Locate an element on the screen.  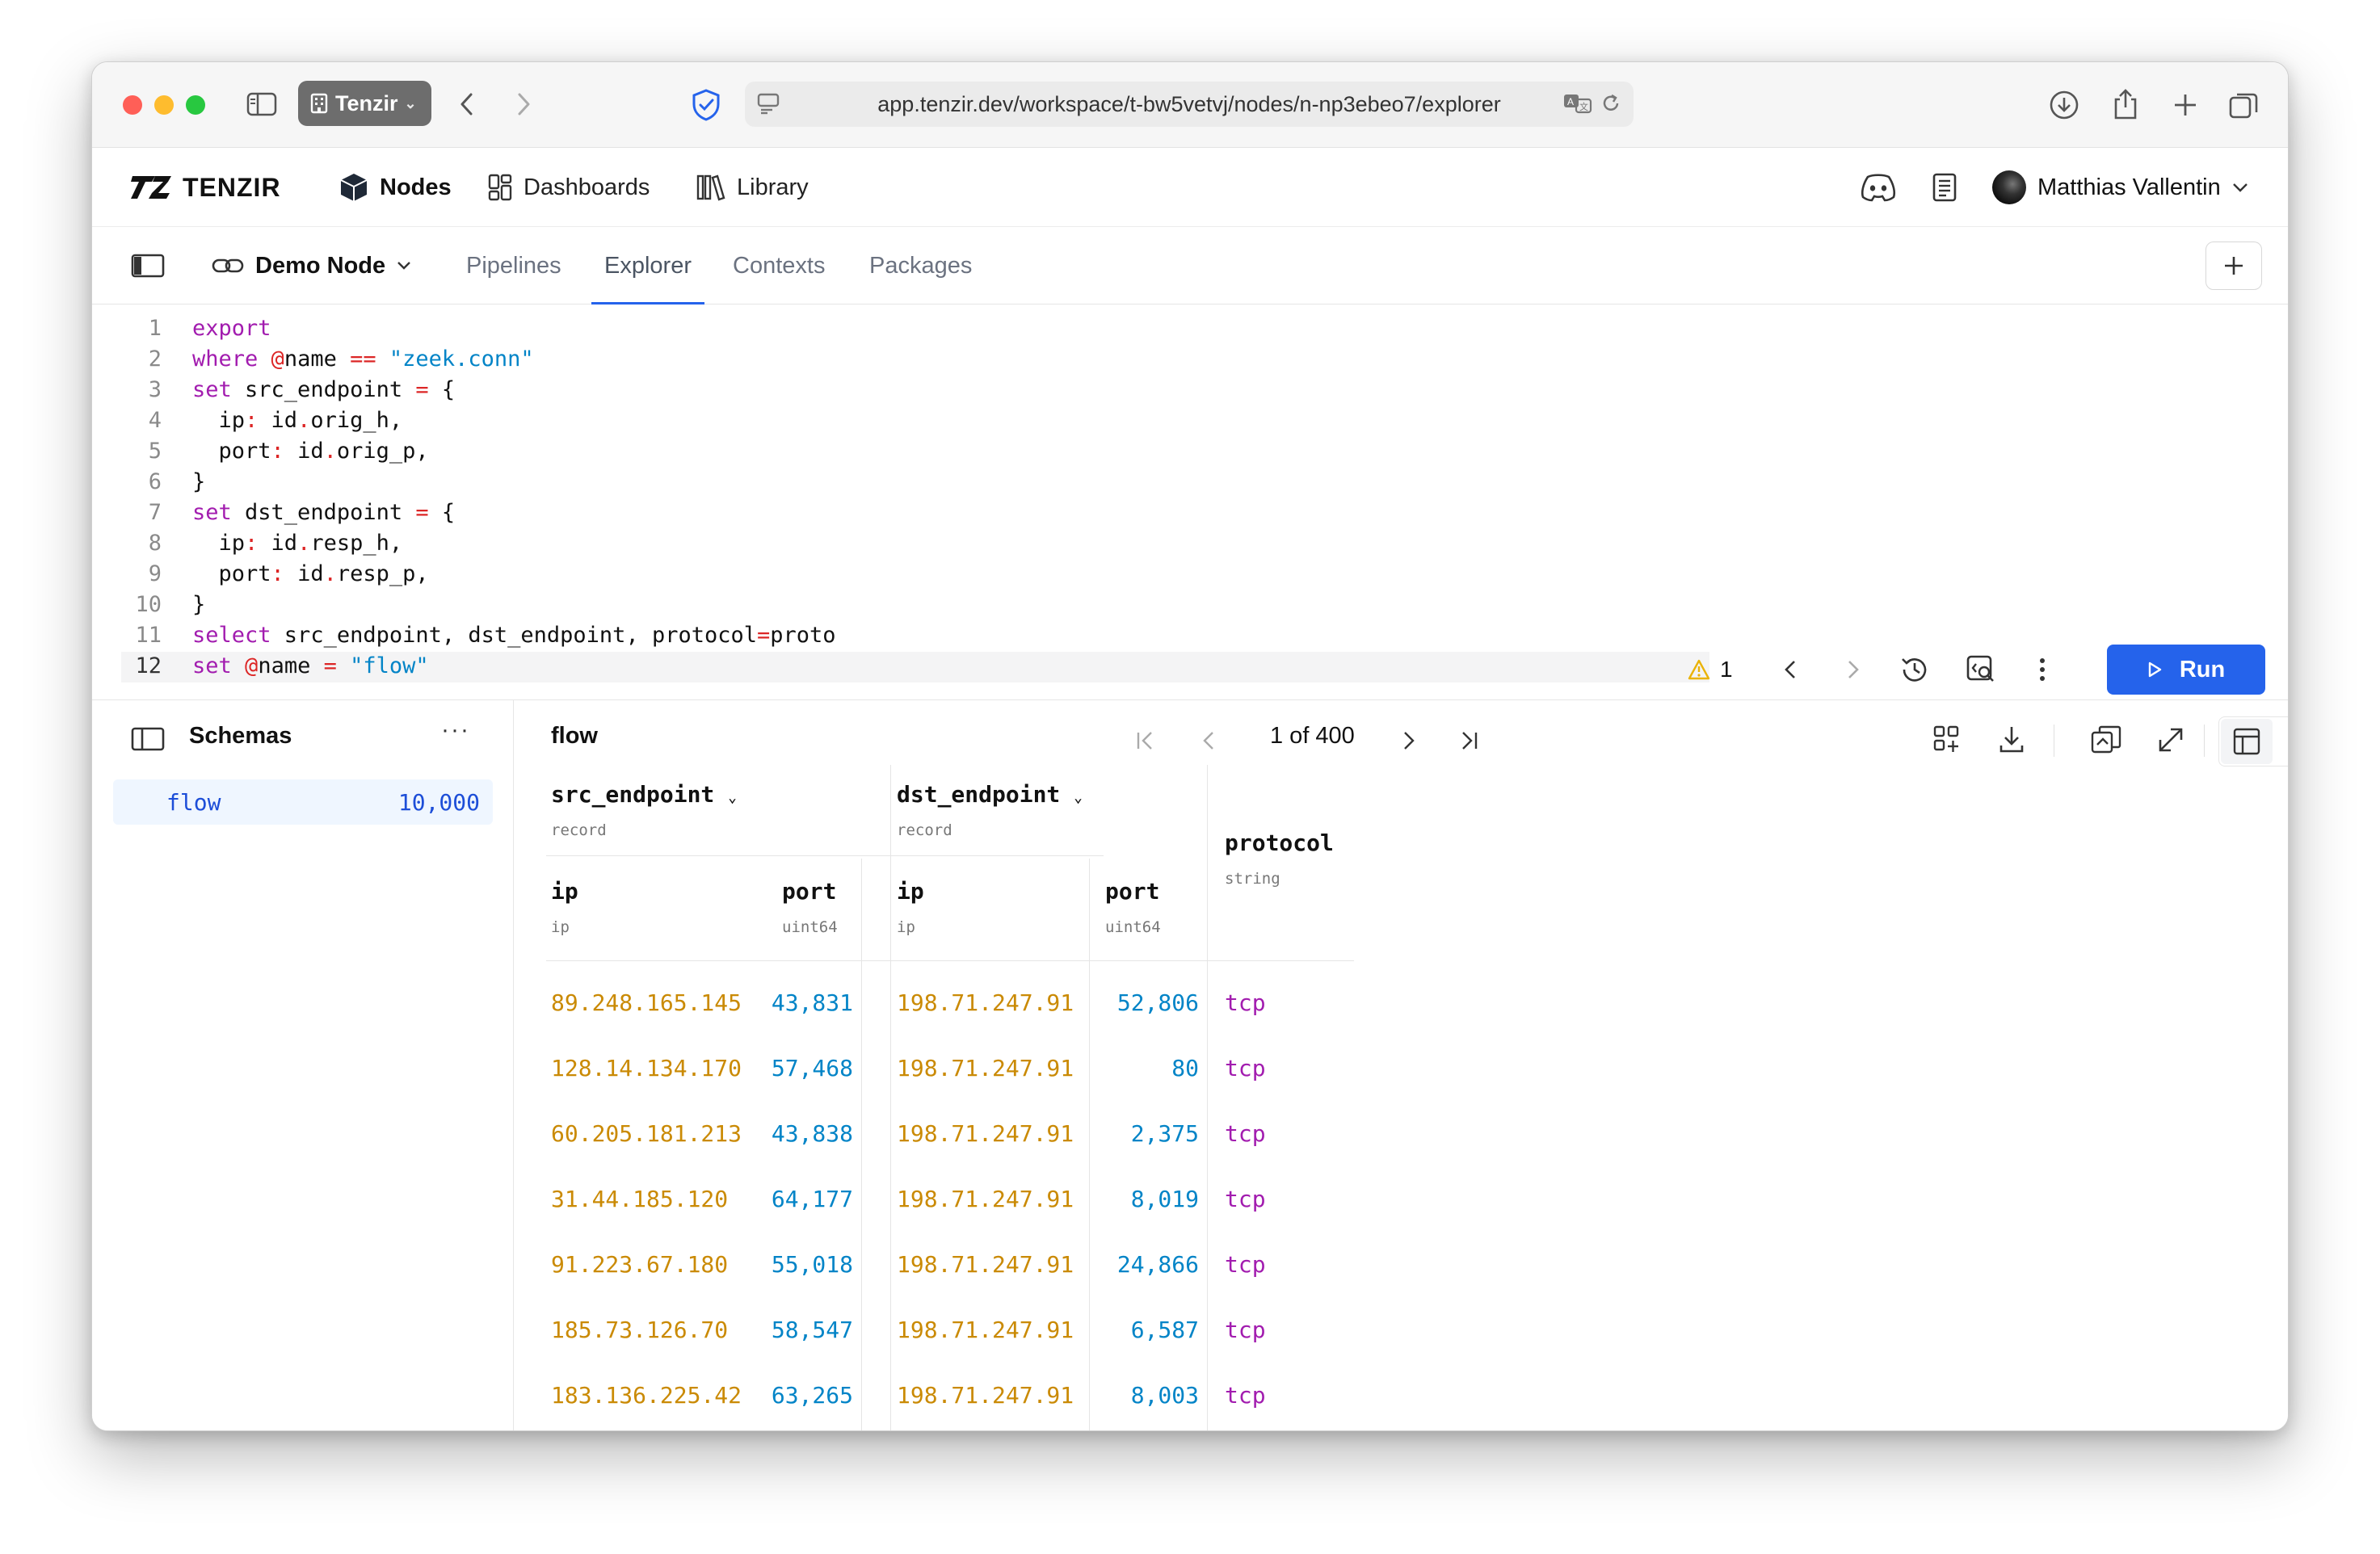
shield-icon is located at coordinates (706, 105).